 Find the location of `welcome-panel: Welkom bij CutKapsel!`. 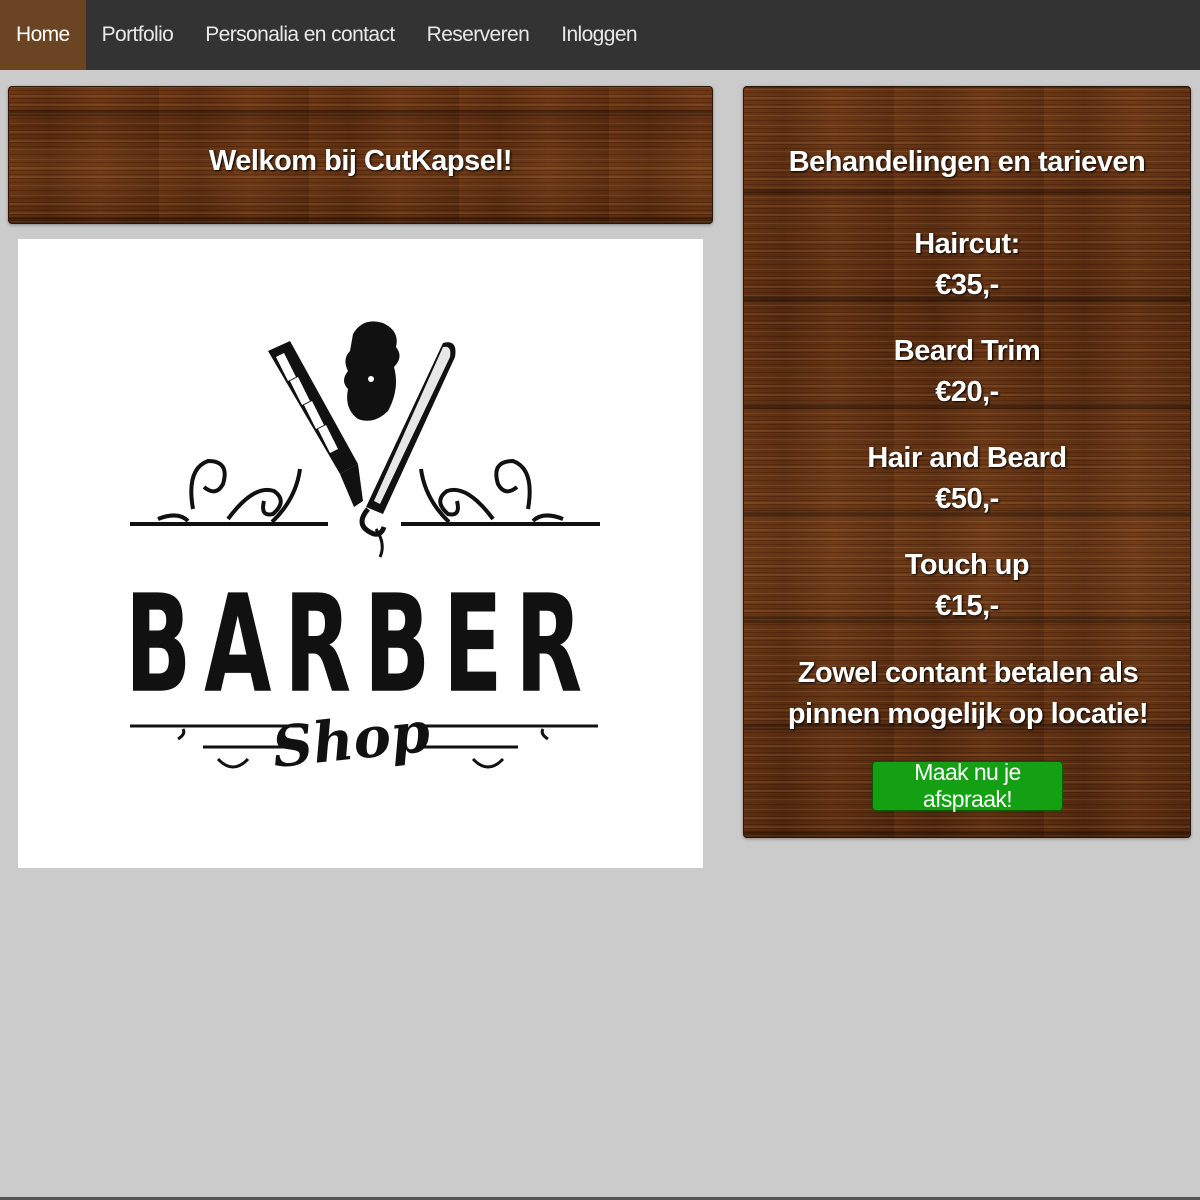

welcome-panel: Welkom bij CutKapsel! is located at coordinates (360, 155).